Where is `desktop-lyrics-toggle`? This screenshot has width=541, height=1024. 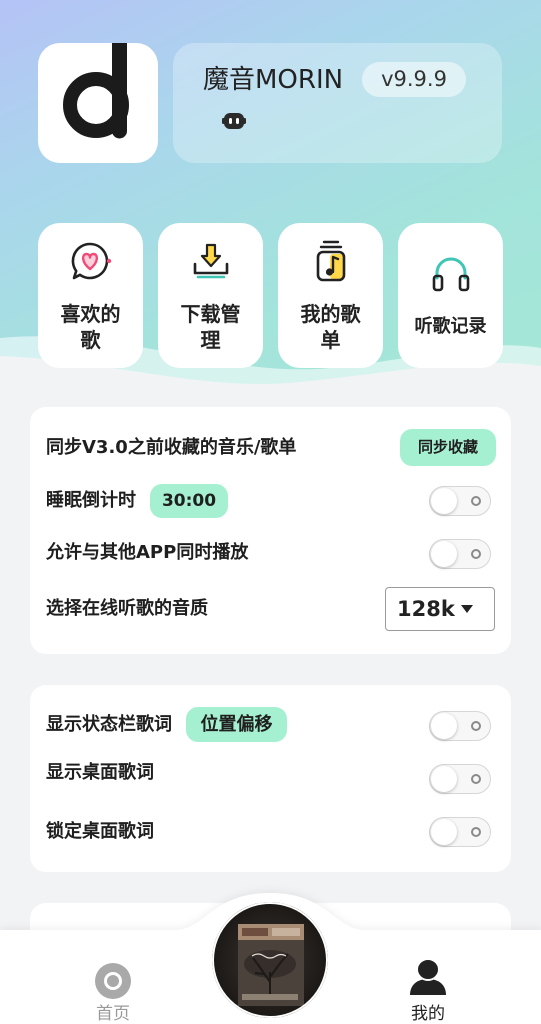
desktop-lyrics-toggle is located at coordinates (460, 779).